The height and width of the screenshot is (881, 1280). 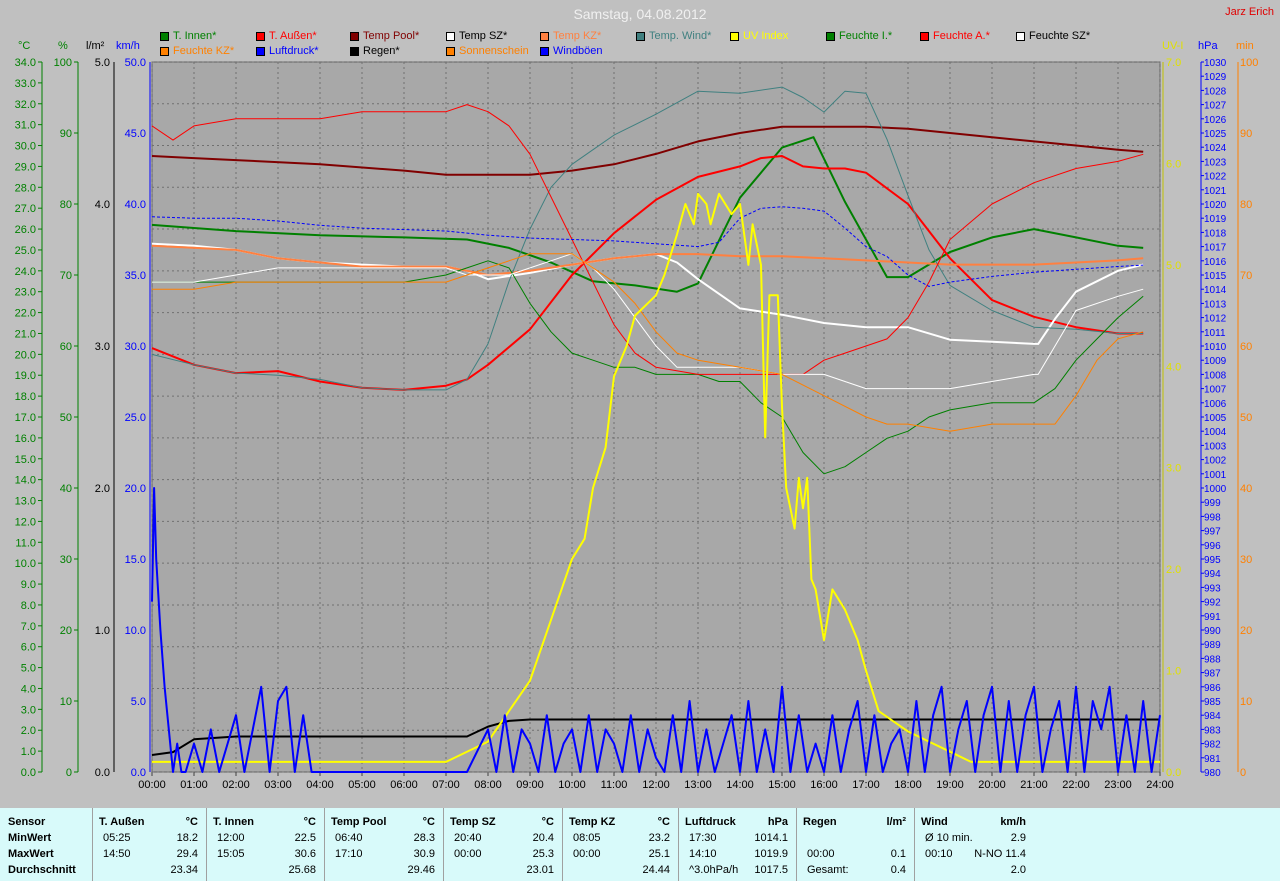 What do you see at coordinates (446, 785) in the screenshot?
I see `x-tick-label: 07:00` at bounding box center [446, 785].